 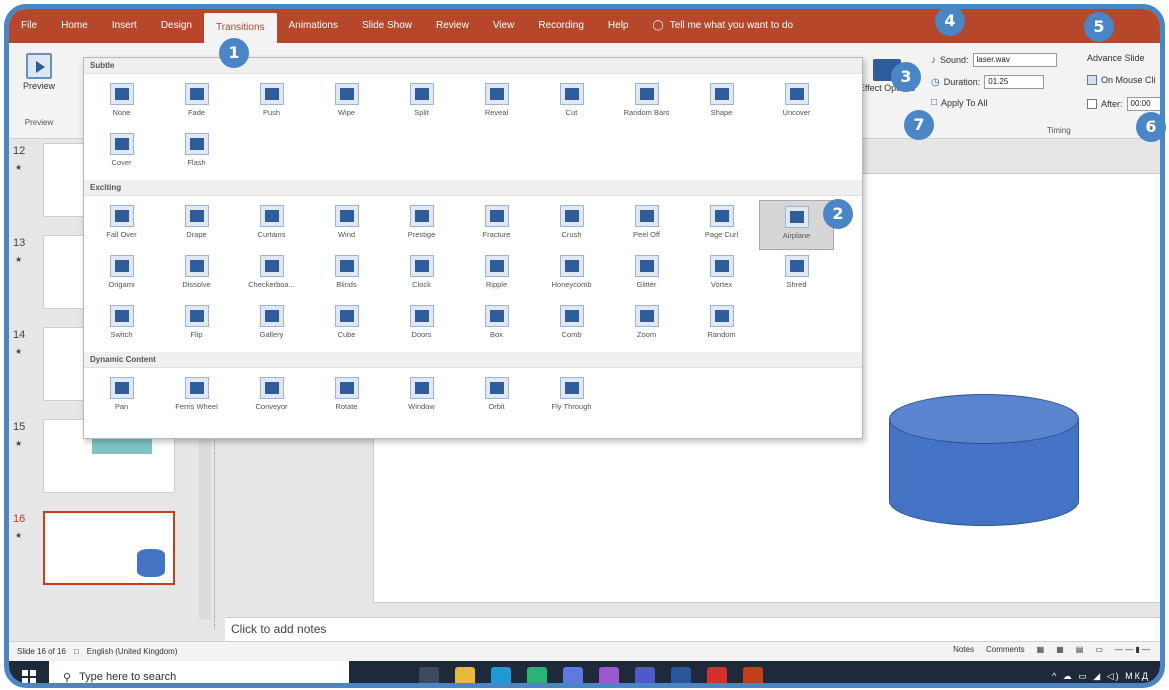 What do you see at coordinates (1014, 82) in the screenshot?
I see `duration-input: 01.25` at bounding box center [1014, 82].